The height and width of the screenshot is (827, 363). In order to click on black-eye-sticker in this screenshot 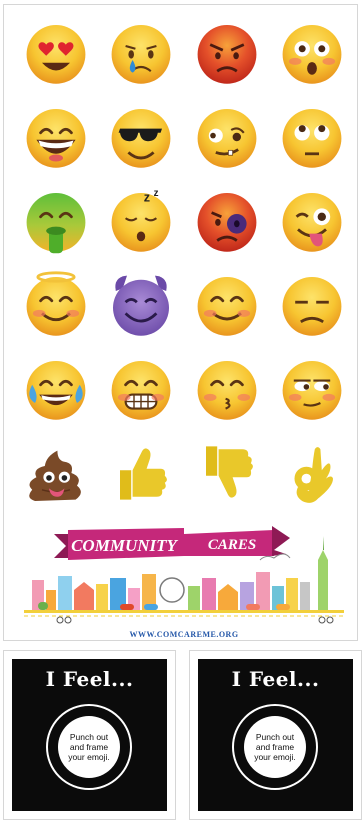, I will do `click(226, 221)`.